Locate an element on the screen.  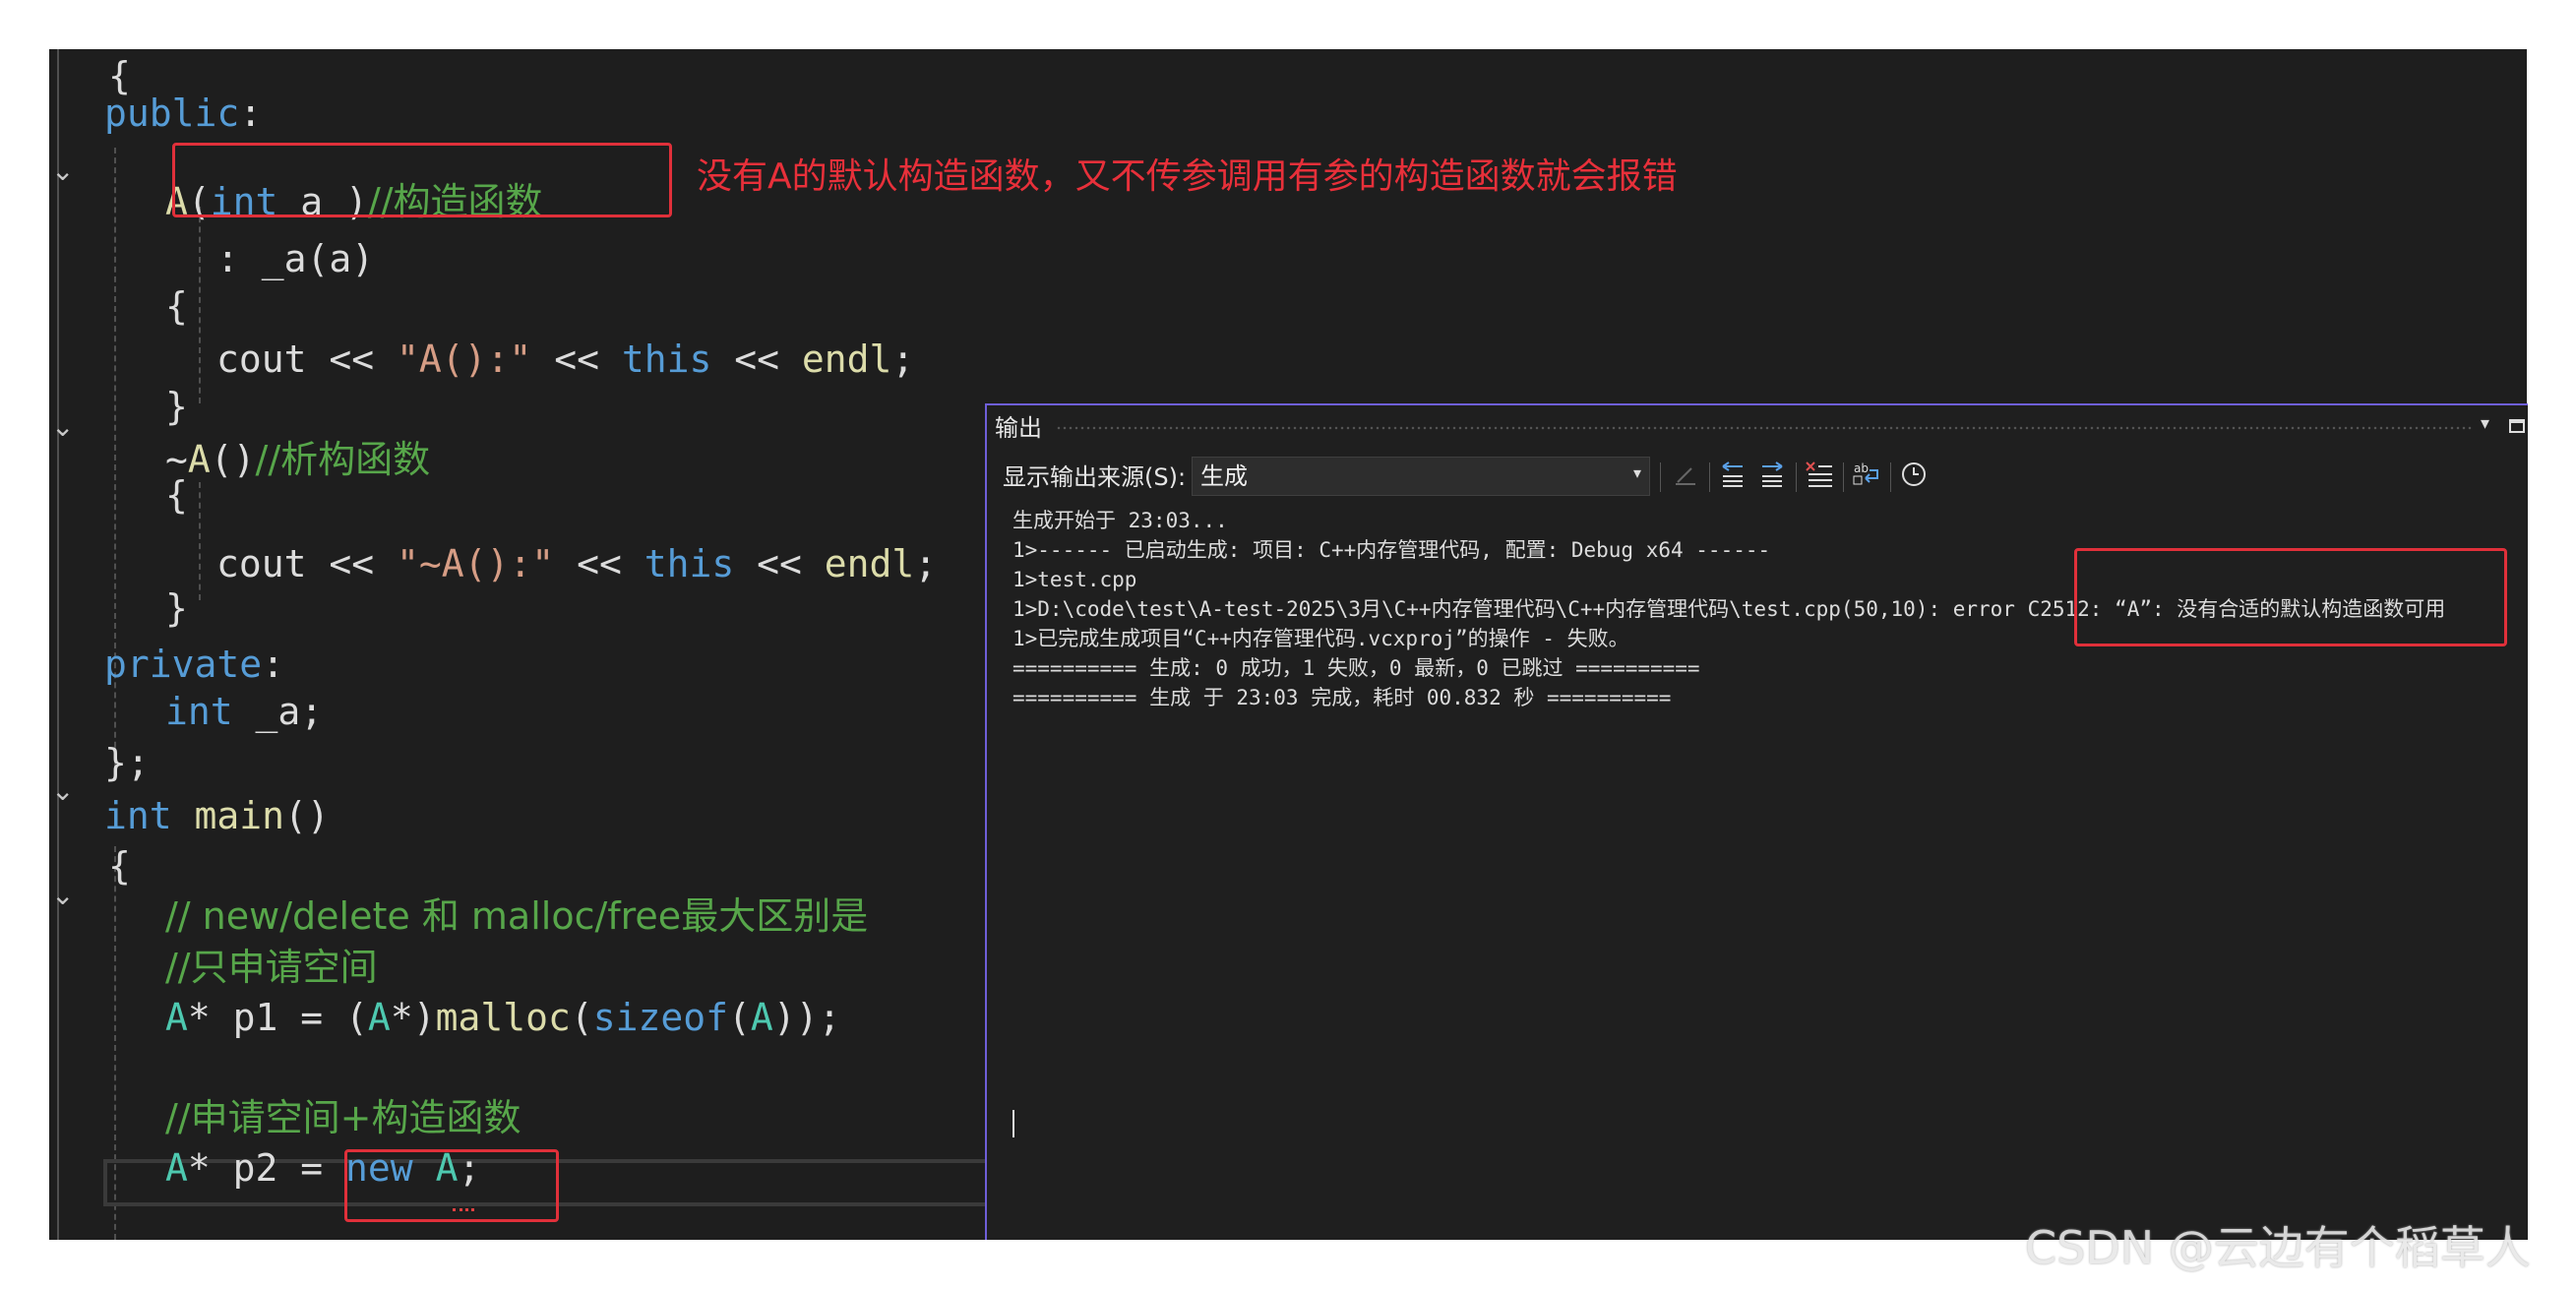
code-token: sizeof is located at coordinates (660, 1017).